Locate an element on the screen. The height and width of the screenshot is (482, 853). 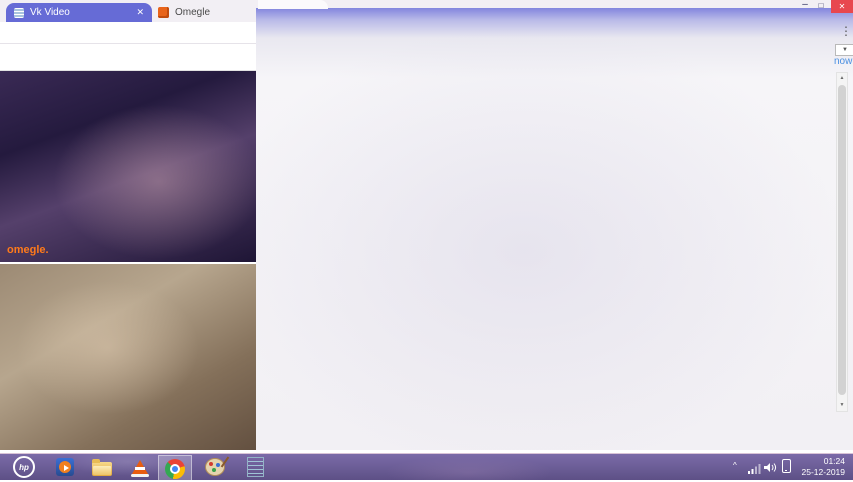
tab-omegle: Omegle is located at coordinates (184, 12).